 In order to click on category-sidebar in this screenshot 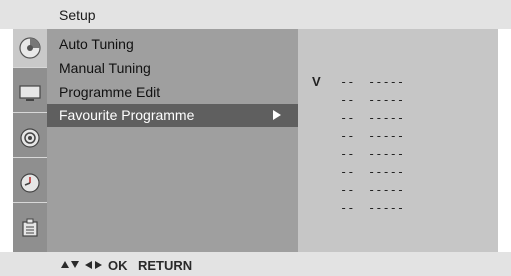, I will do `click(30, 140)`.